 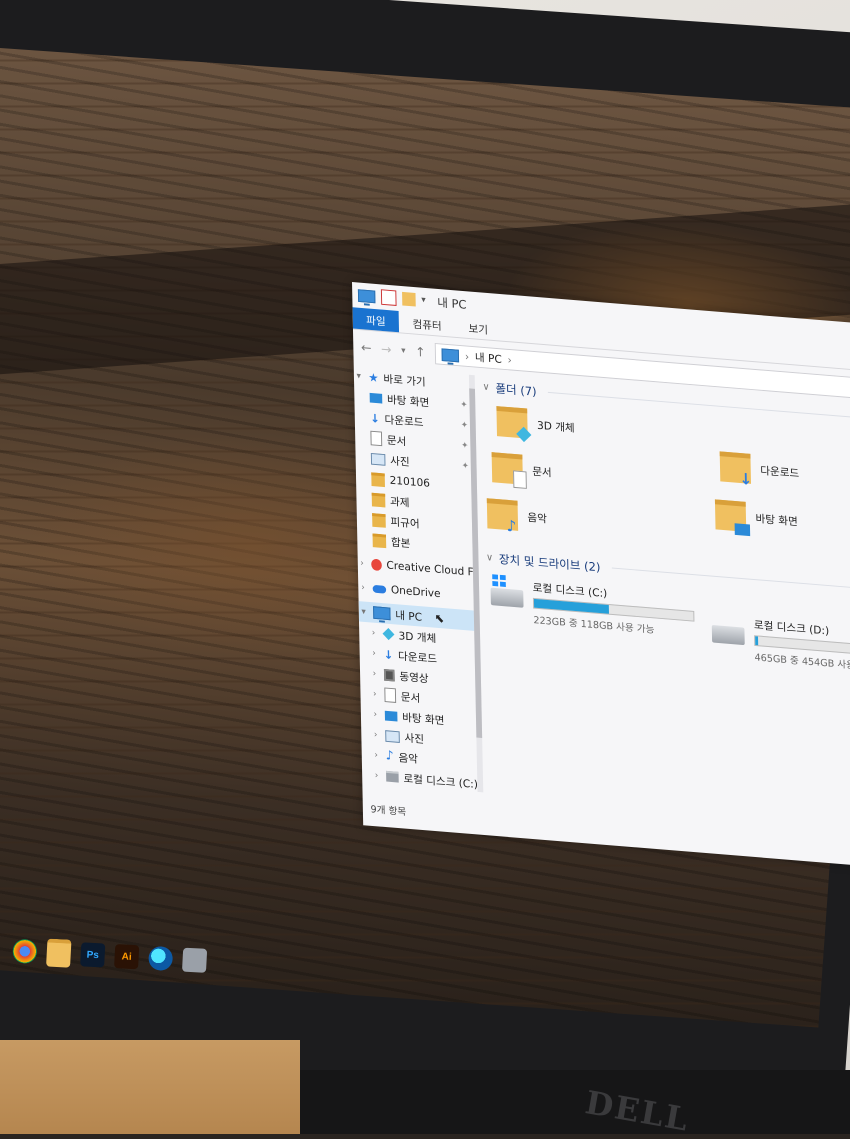 I want to click on window-title: 내 PC, so click(x=452, y=303).